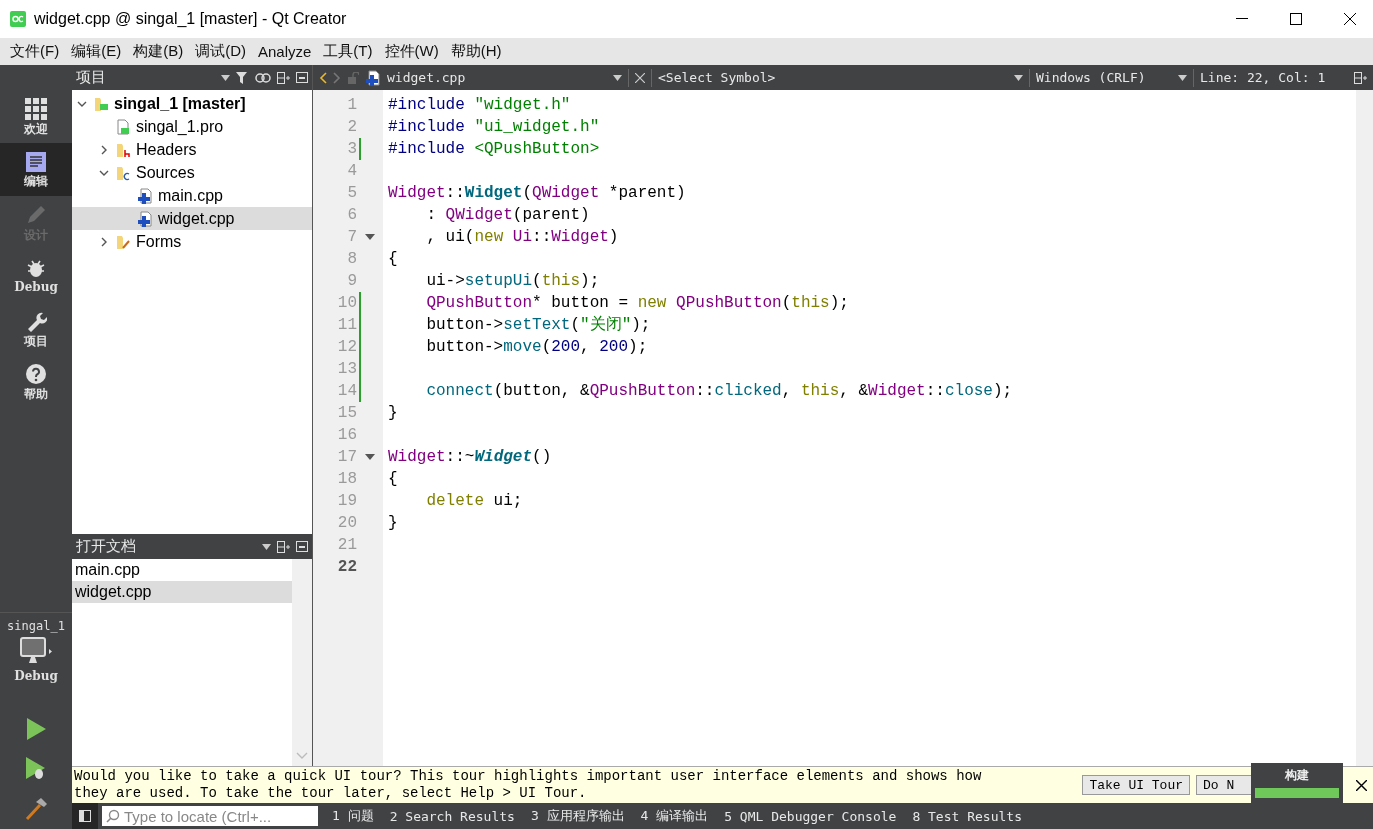  What do you see at coordinates (346, 501) in the screenshot?
I see `line-number: 19` at bounding box center [346, 501].